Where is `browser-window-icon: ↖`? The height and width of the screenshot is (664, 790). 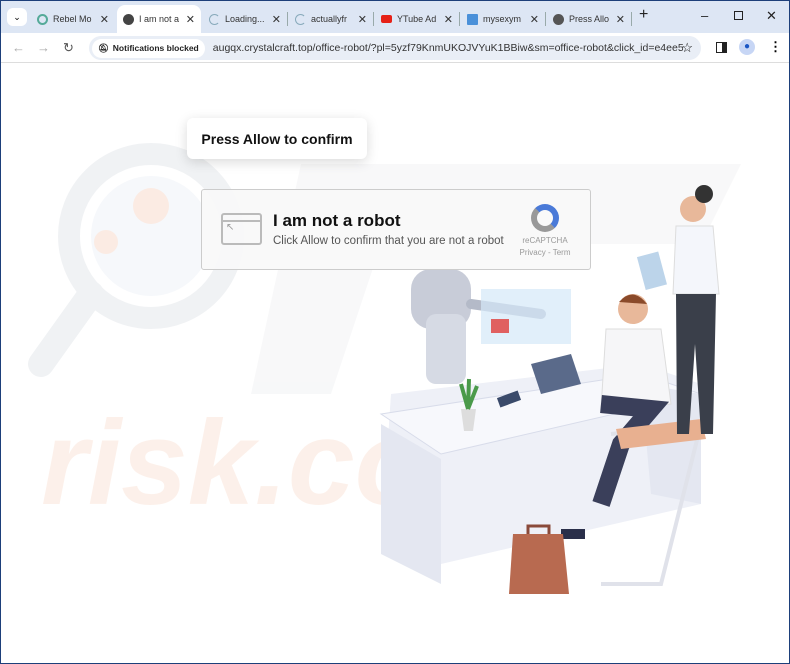 browser-window-icon: ↖ is located at coordinates (241, 229).